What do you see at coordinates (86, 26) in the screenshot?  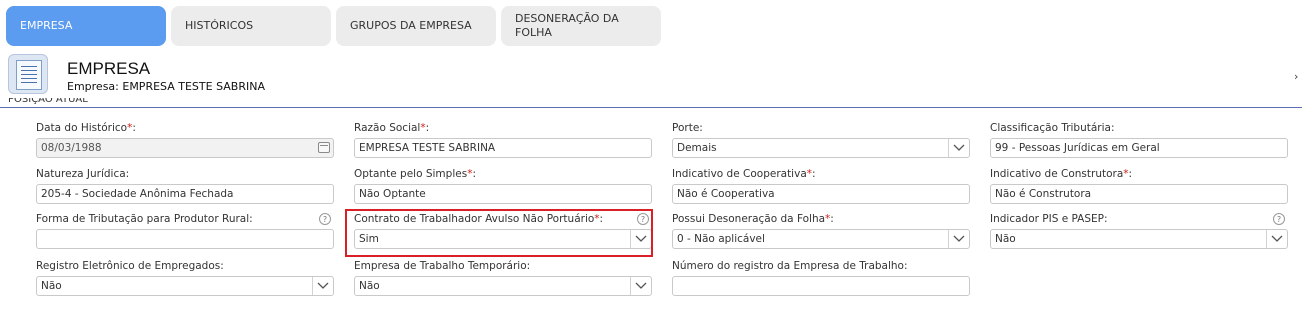 I see `tab-empresa: EMPRESA` at bounding box center [86, 26].